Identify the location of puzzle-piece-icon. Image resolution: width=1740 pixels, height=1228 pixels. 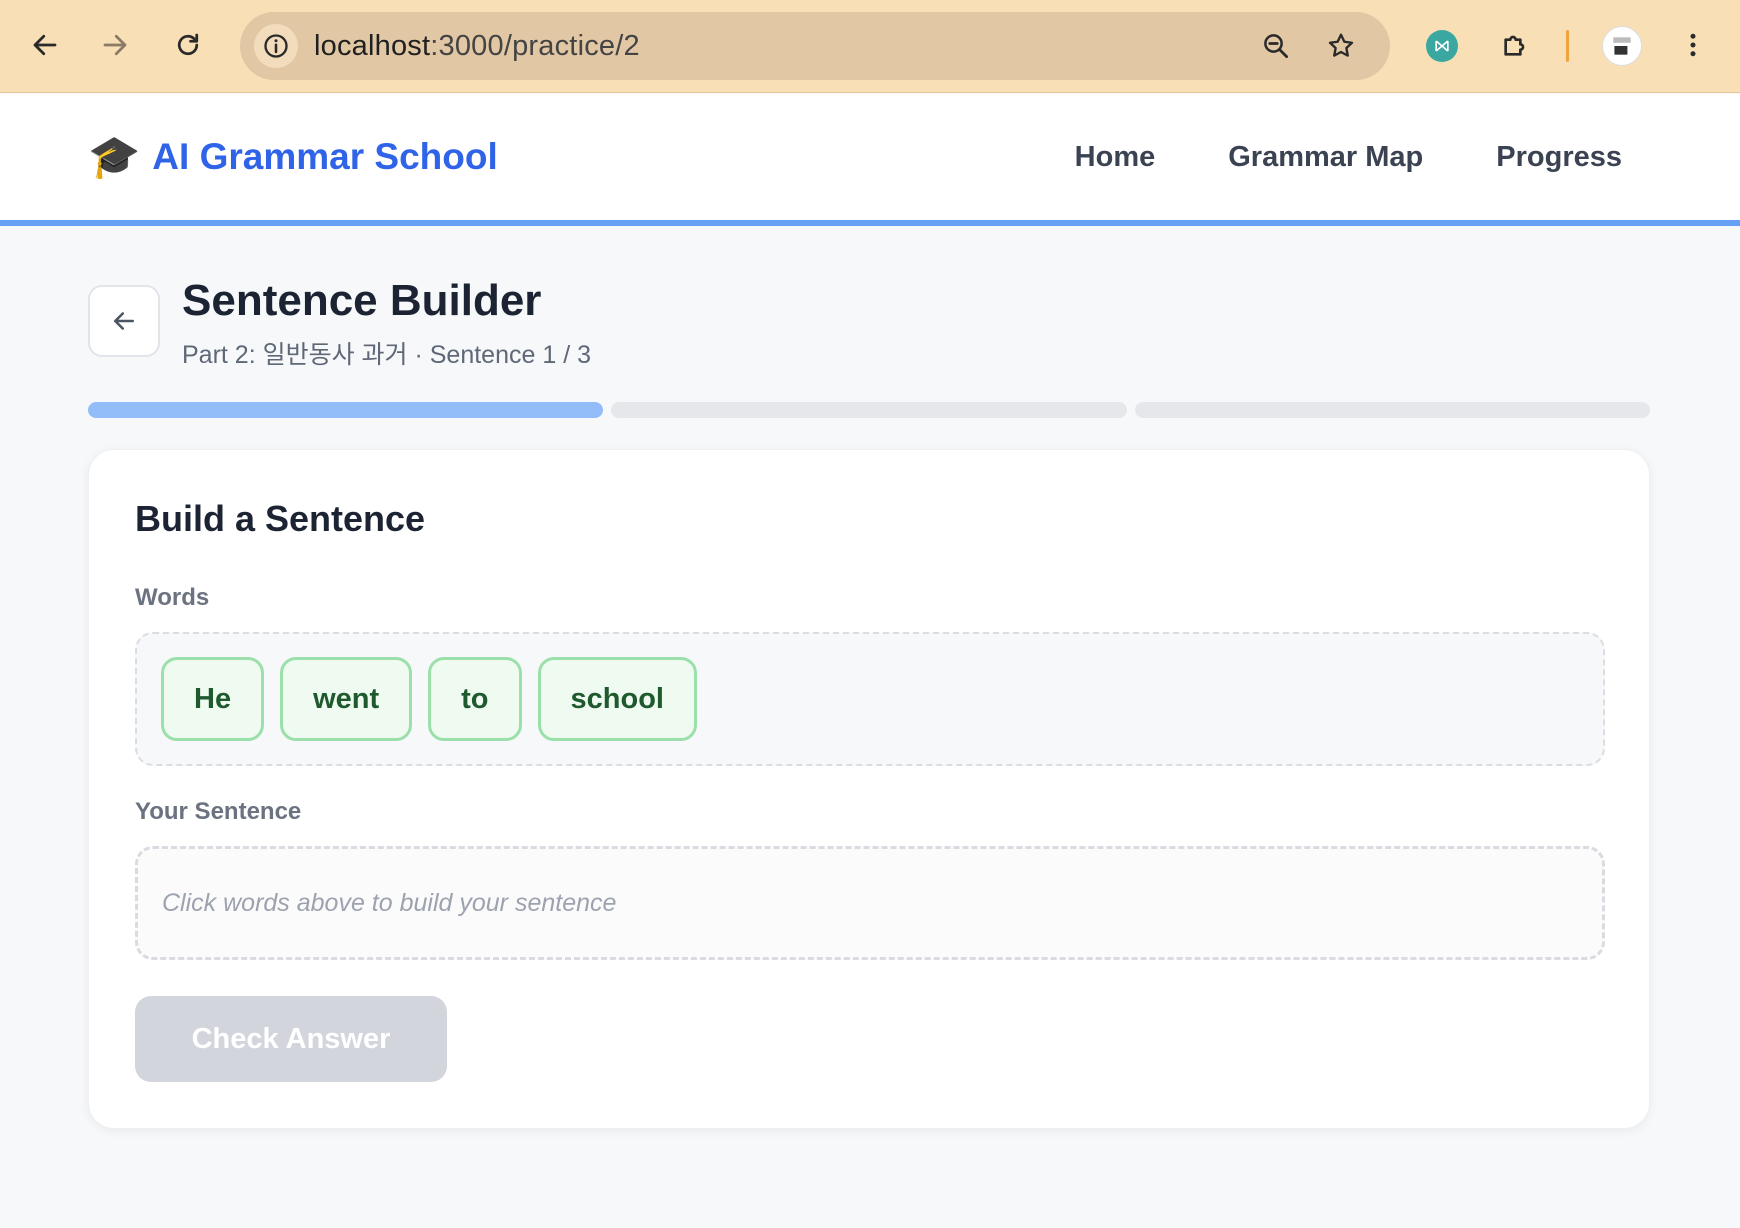
(1515, 45).